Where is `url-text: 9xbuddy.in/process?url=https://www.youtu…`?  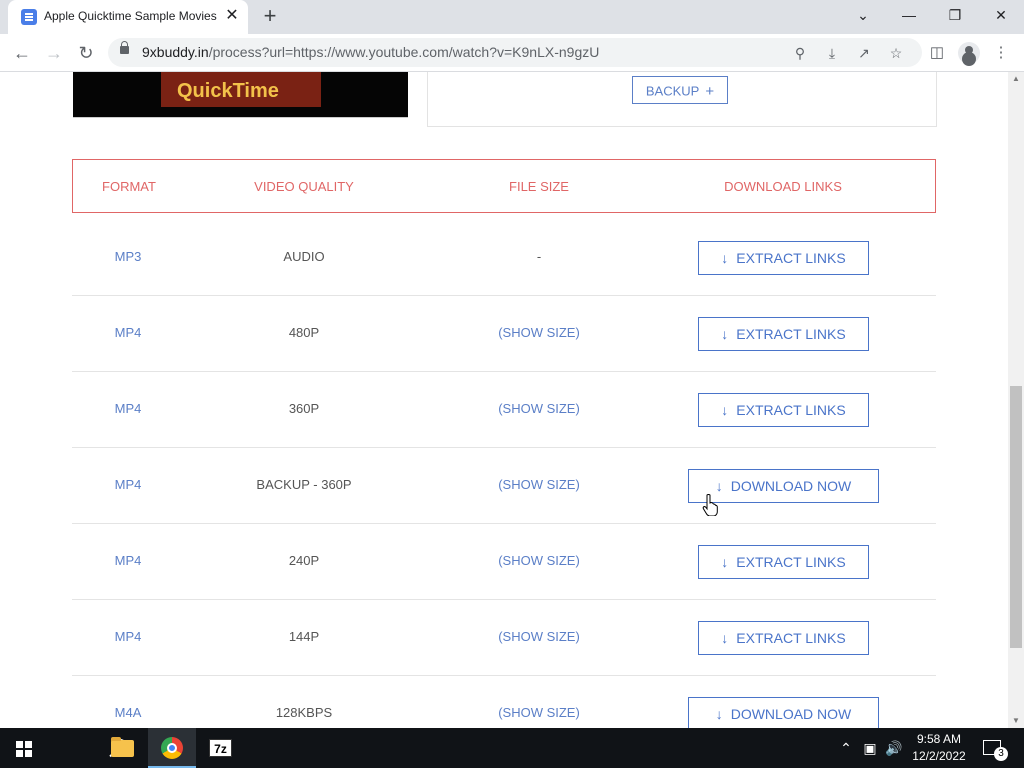
url-text: 9xbuddy.in/process?url=https://www.youtu… is located at coordinates (370, 52).